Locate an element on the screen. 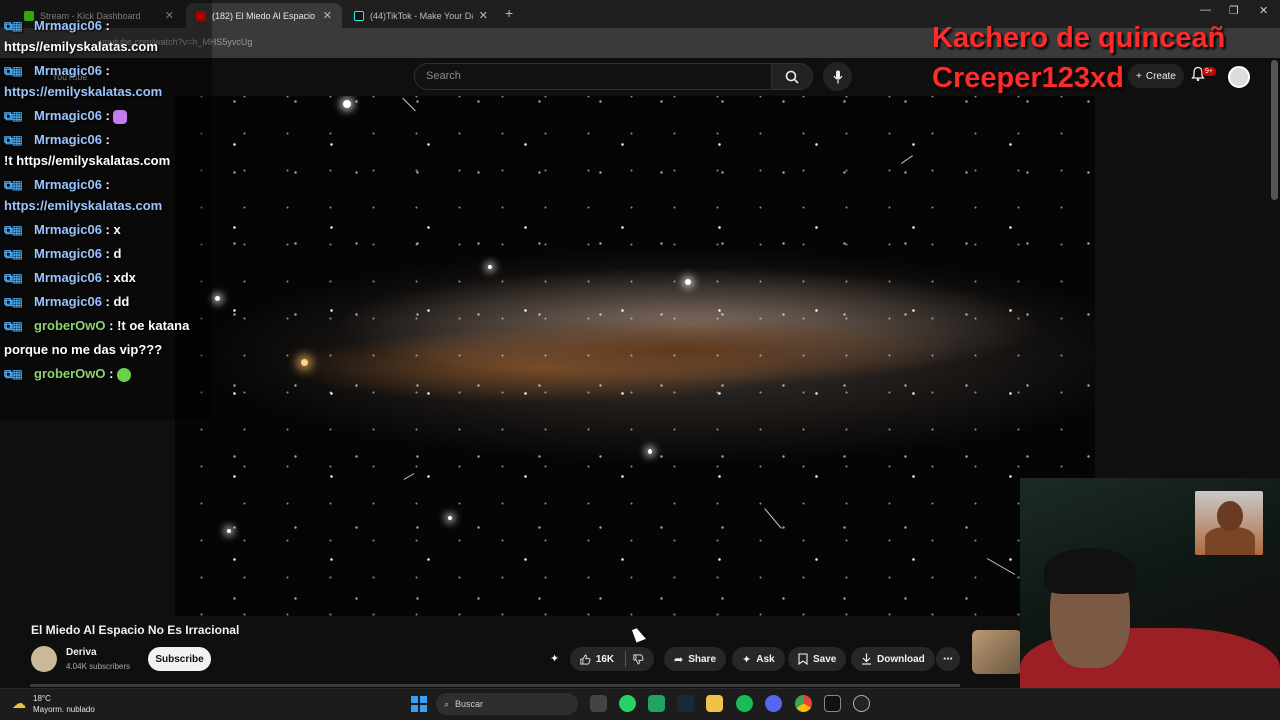 The width and height of the screenshot is (1280, 720). steam-icon is located at coordinates (685, 703).